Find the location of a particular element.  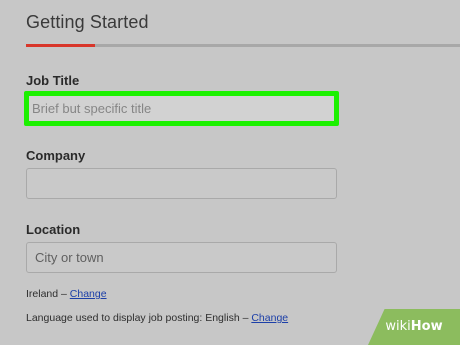

wikihow-watermark: wikiHow is located at coordinates (414, 327).